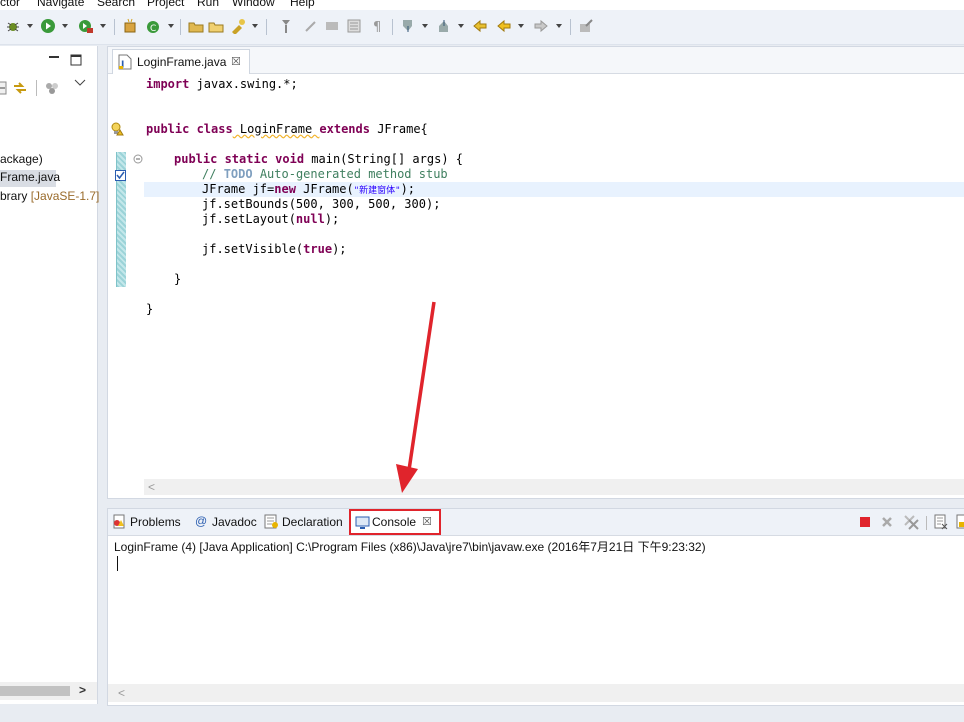 This screenshot has height=722, width=964. Describe the element at coordinates (49, 196) in the screenshot. I see `tree-item-jre-library: brary [JavaSE-1.7]` at that location.